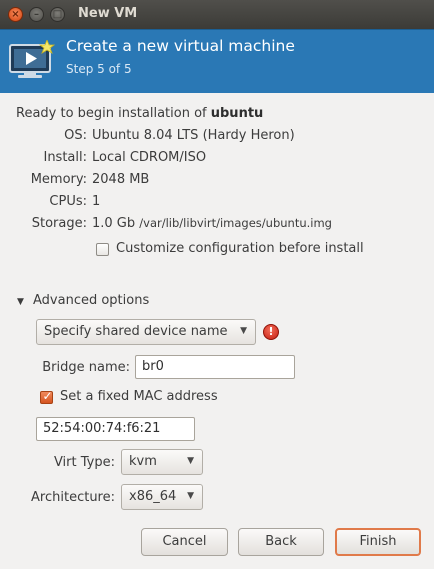 This screenshot has width=434, height=569. I want to click on storage-size: 1.0 Gb, so click(114, 223).